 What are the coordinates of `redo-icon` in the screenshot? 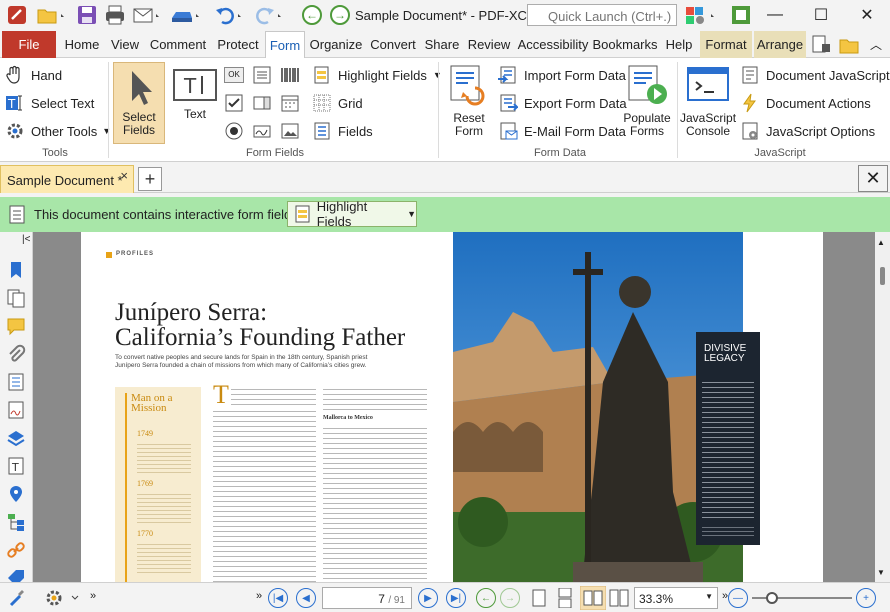 It's located at (267, 15).